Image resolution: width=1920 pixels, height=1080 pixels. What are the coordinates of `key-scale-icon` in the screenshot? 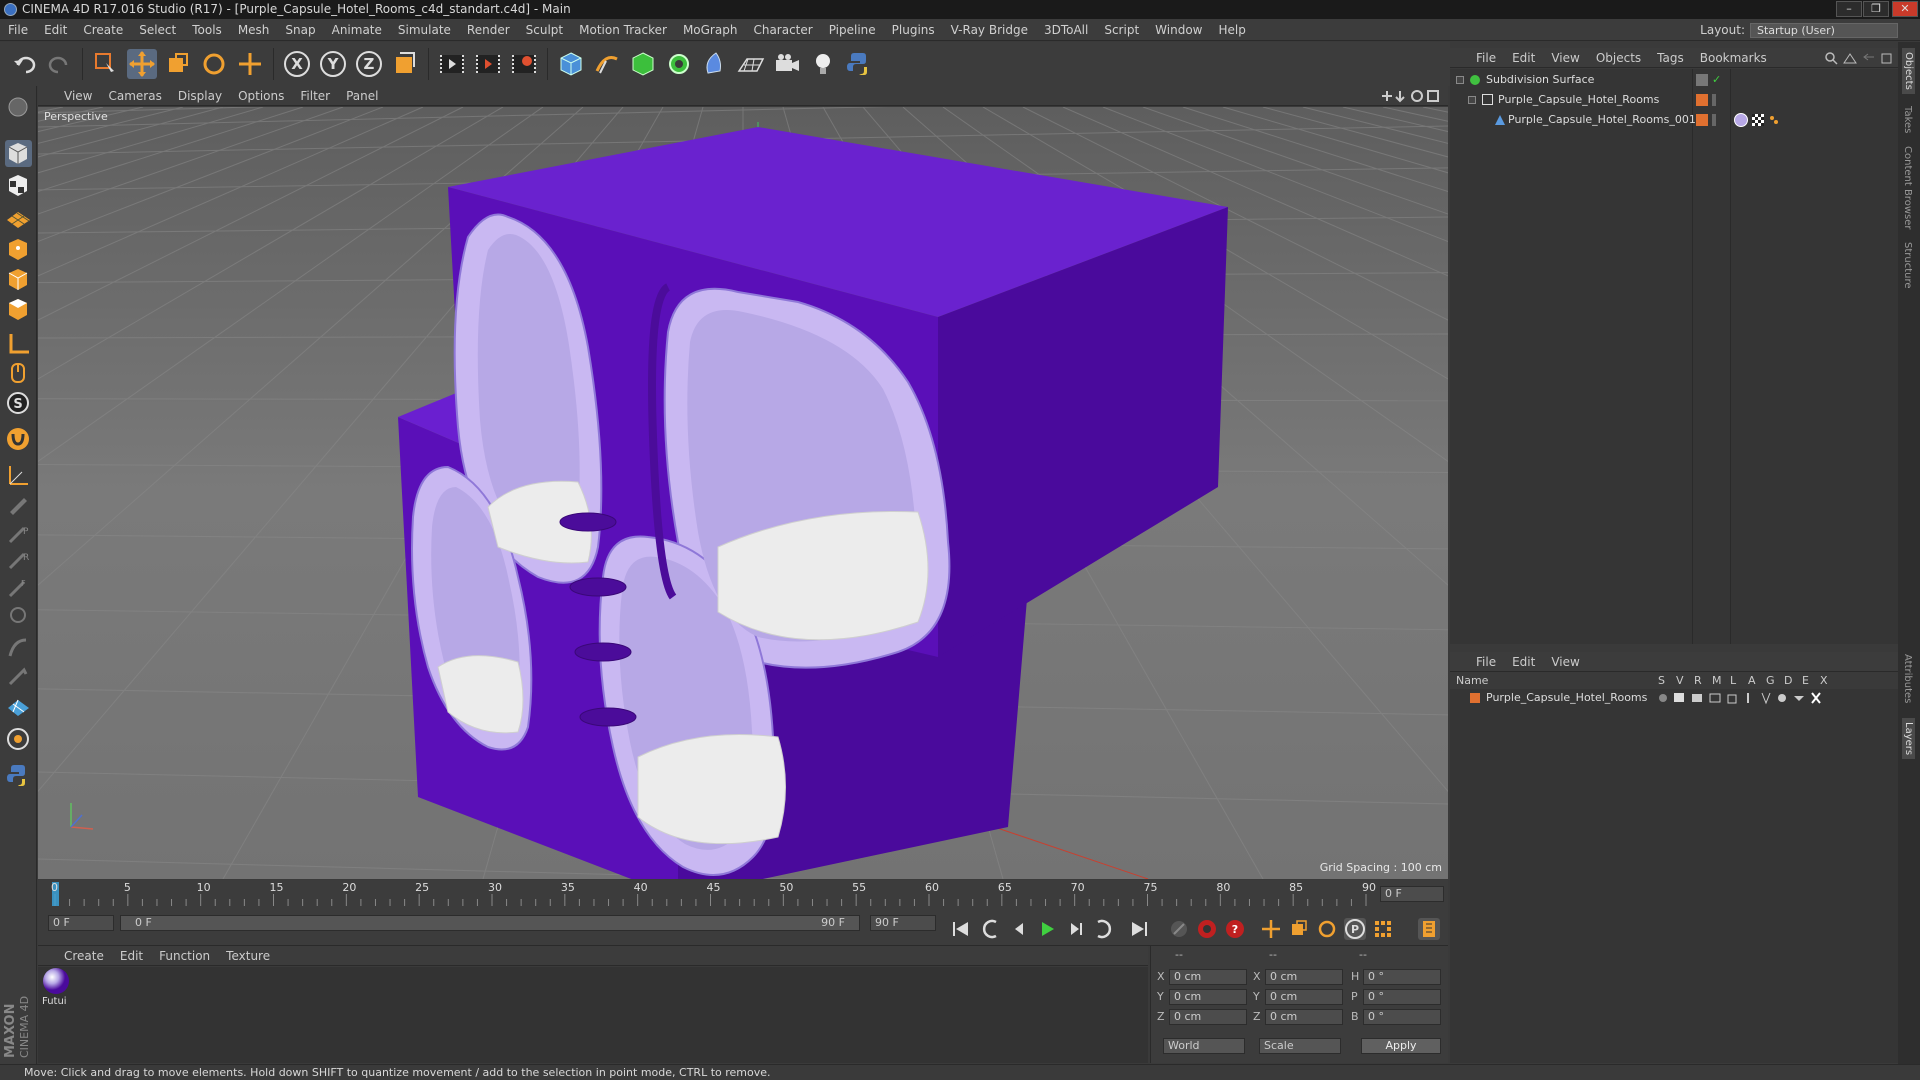 It's located at (1299, 929).